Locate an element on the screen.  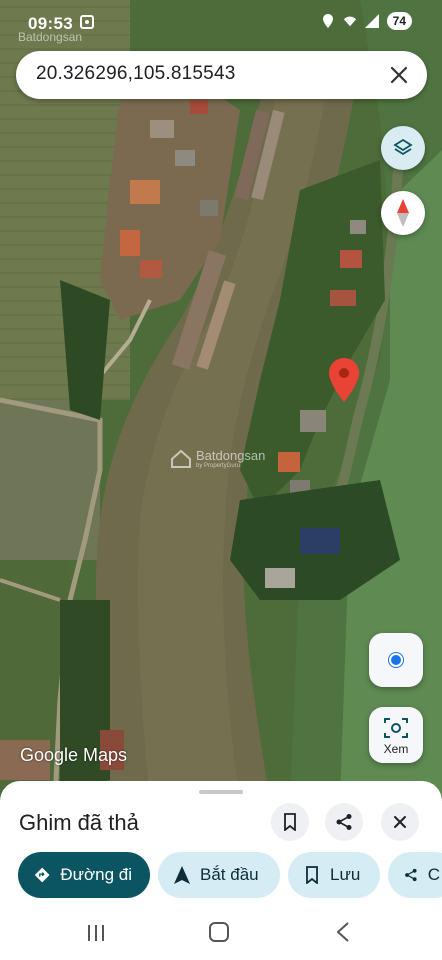
system-nav-bar is located at coordinates (221, 930).